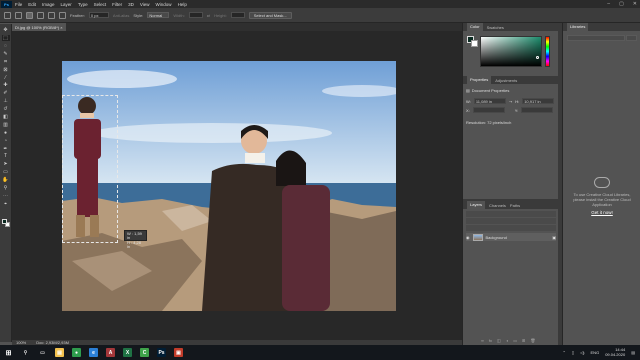 This screenshot has width=640, height=360. What do you see at coordinates (564, 352) in the screenshot?
I see `tray-arrow-icon: ⌃` at bounding box center [564, 352].